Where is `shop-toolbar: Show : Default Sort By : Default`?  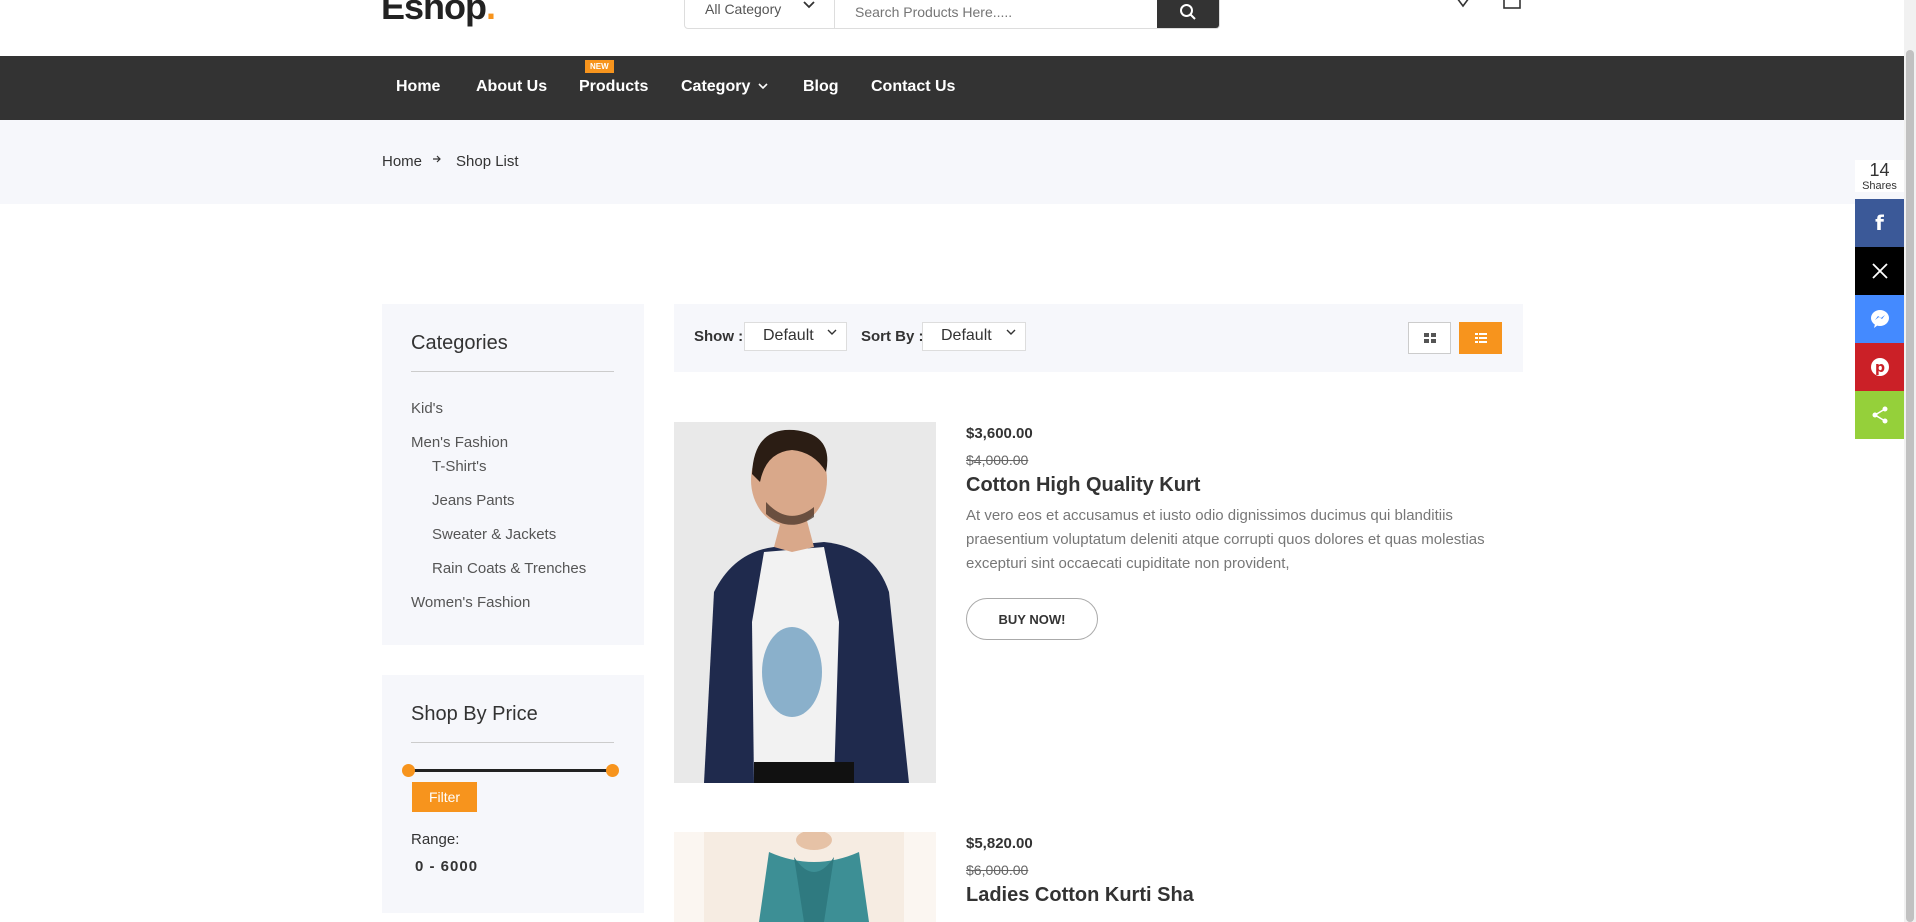
shop-toolbar: Show : Default Sort By : Default is located at coordinates (1098, 338).